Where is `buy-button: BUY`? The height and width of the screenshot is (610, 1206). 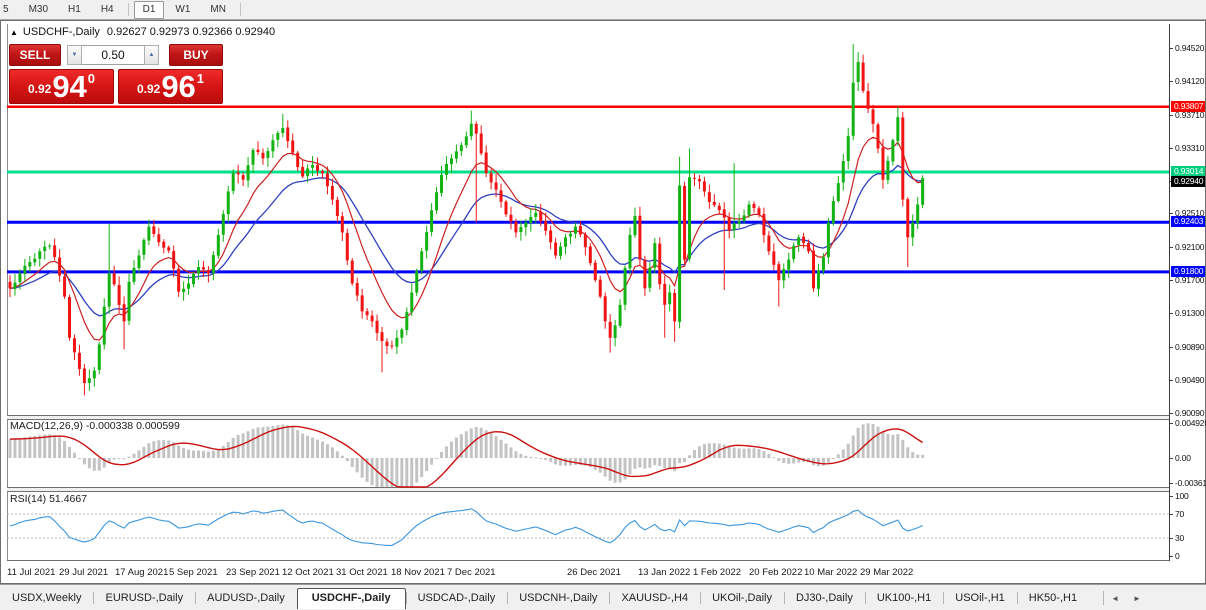
buy-button: BUY is located at coordinates (196, 55).